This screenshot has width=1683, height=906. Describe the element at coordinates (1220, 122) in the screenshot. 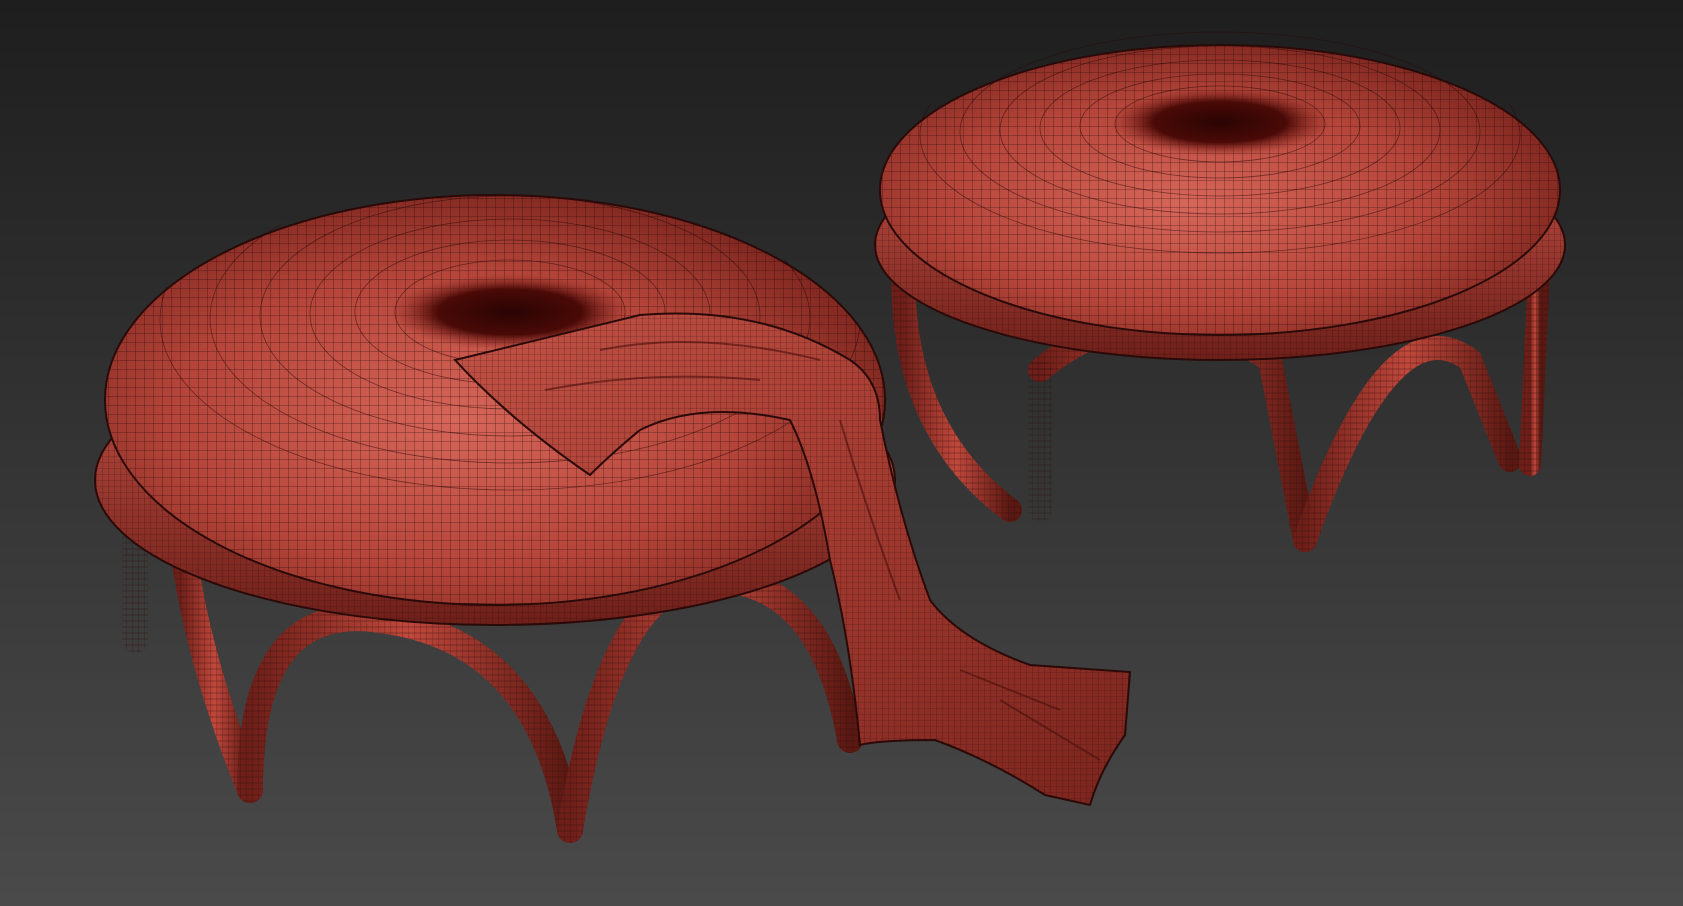

I see `ottoman-right-center-dip` at that location.